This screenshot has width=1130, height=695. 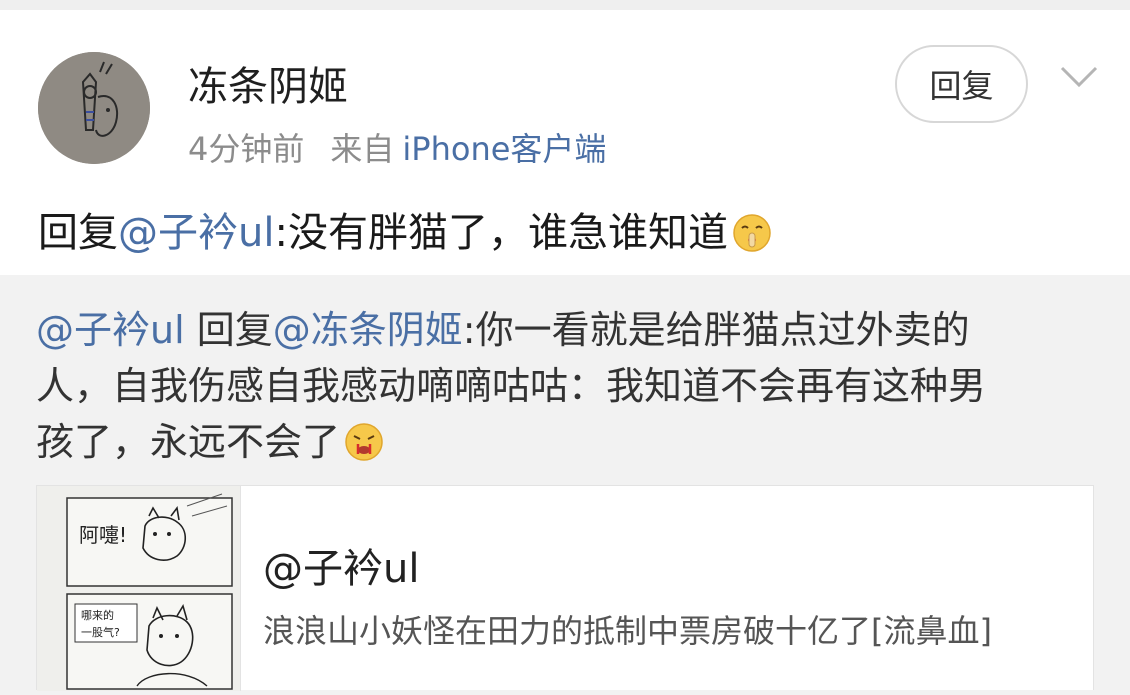 I want to click on avatar-doodle-icon, so click(x=94, y=108).